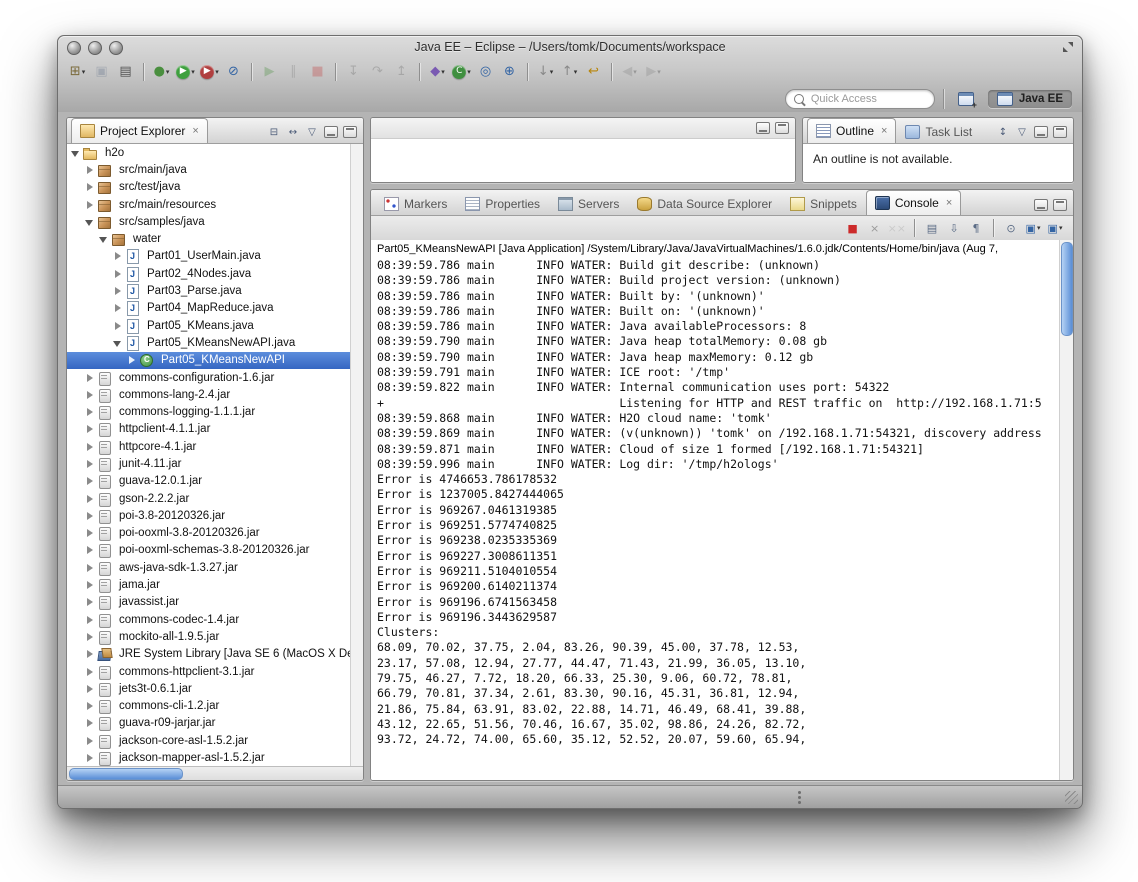 This screenshot has height=882, width=1138. Describe the element at coordinates (209, 758) in the screenshot. I see `tree-item: jackson-mapper-asl-1.5.2.jar` at that location.